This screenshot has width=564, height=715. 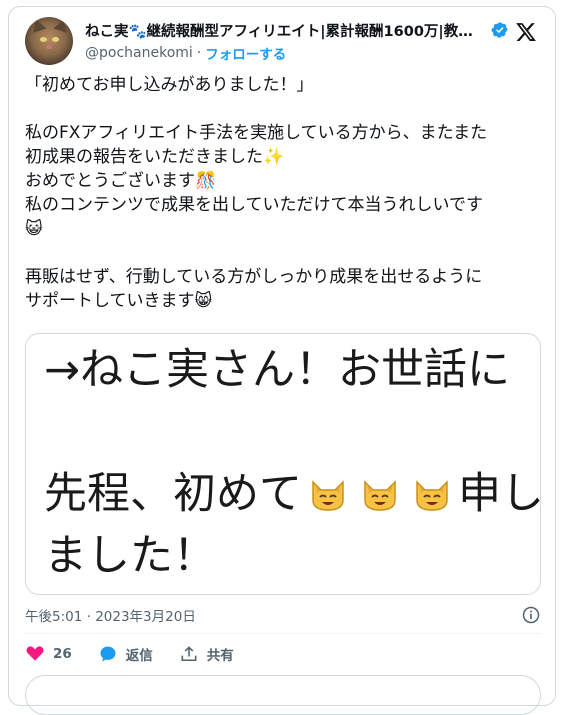 What do you see at coordinates (277, 370) in the screenshot?
I see `image-text-line: →ねこ実さん！お世話に` at bounding box center [277, 370].